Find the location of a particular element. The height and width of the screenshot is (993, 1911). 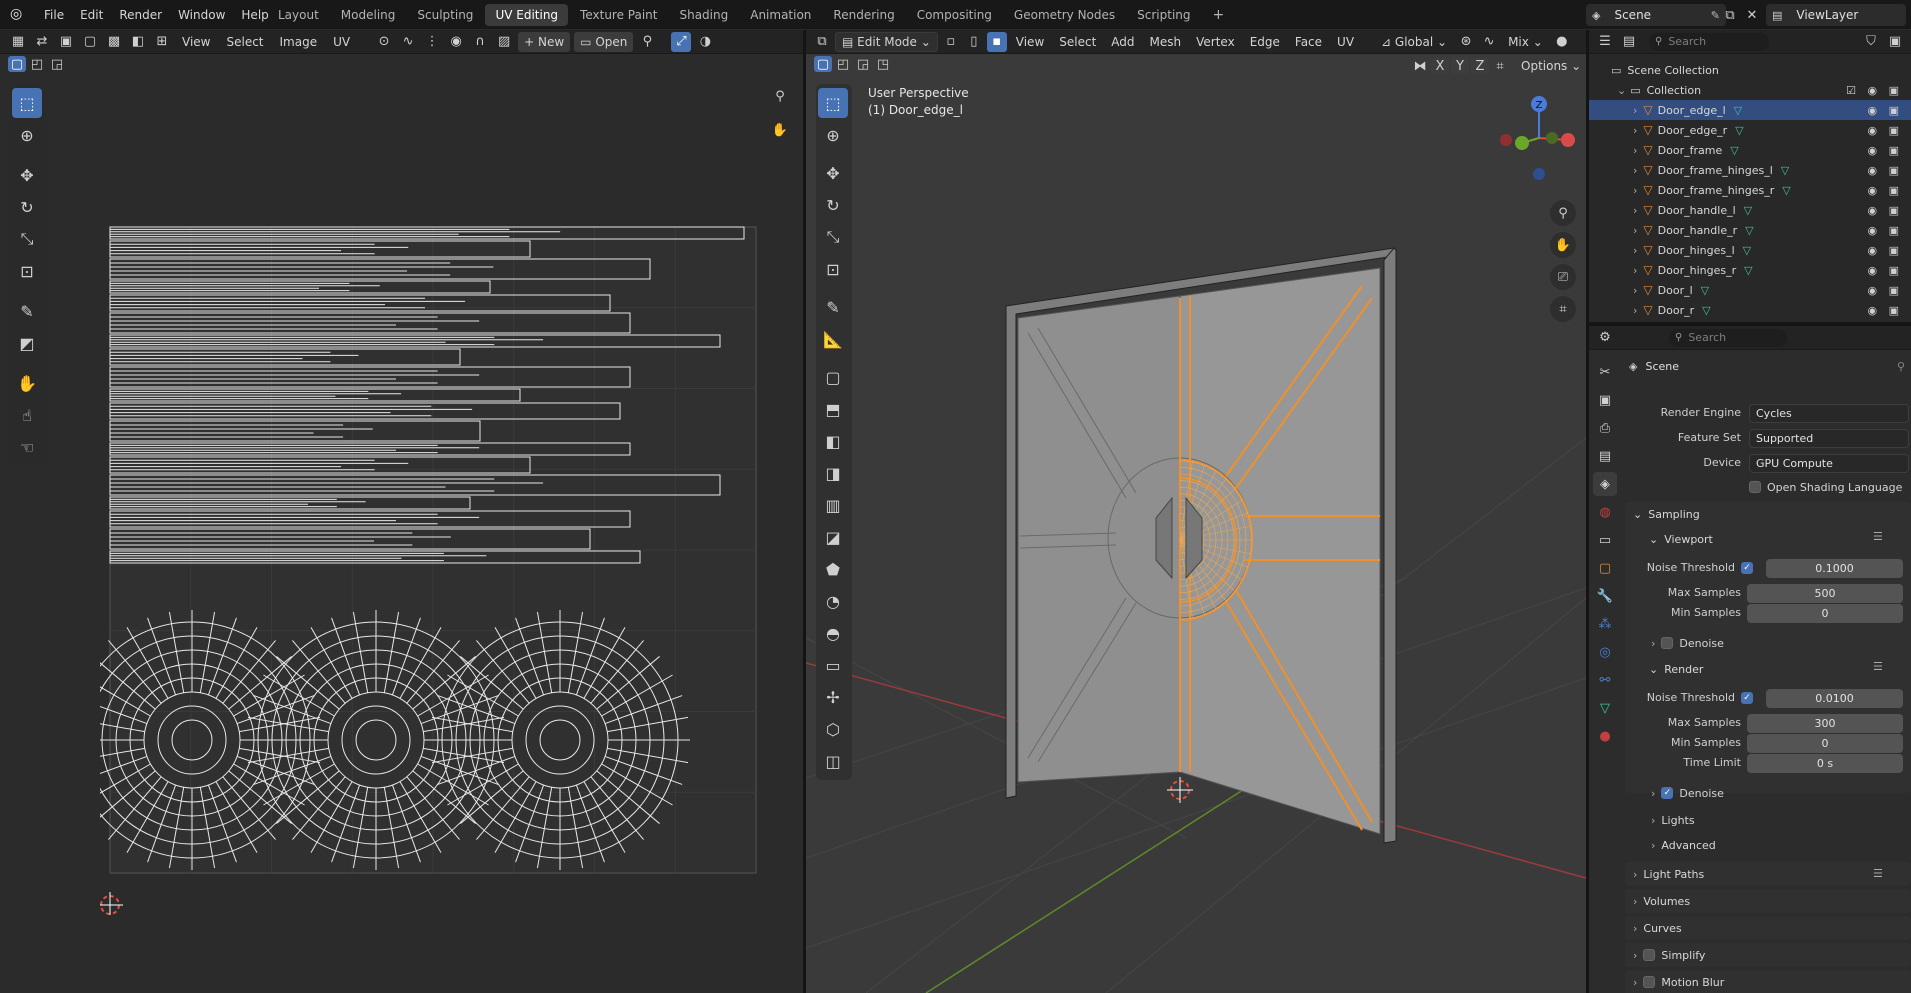

add-cube-icon: ▢ is located at coordinates (833, 377).